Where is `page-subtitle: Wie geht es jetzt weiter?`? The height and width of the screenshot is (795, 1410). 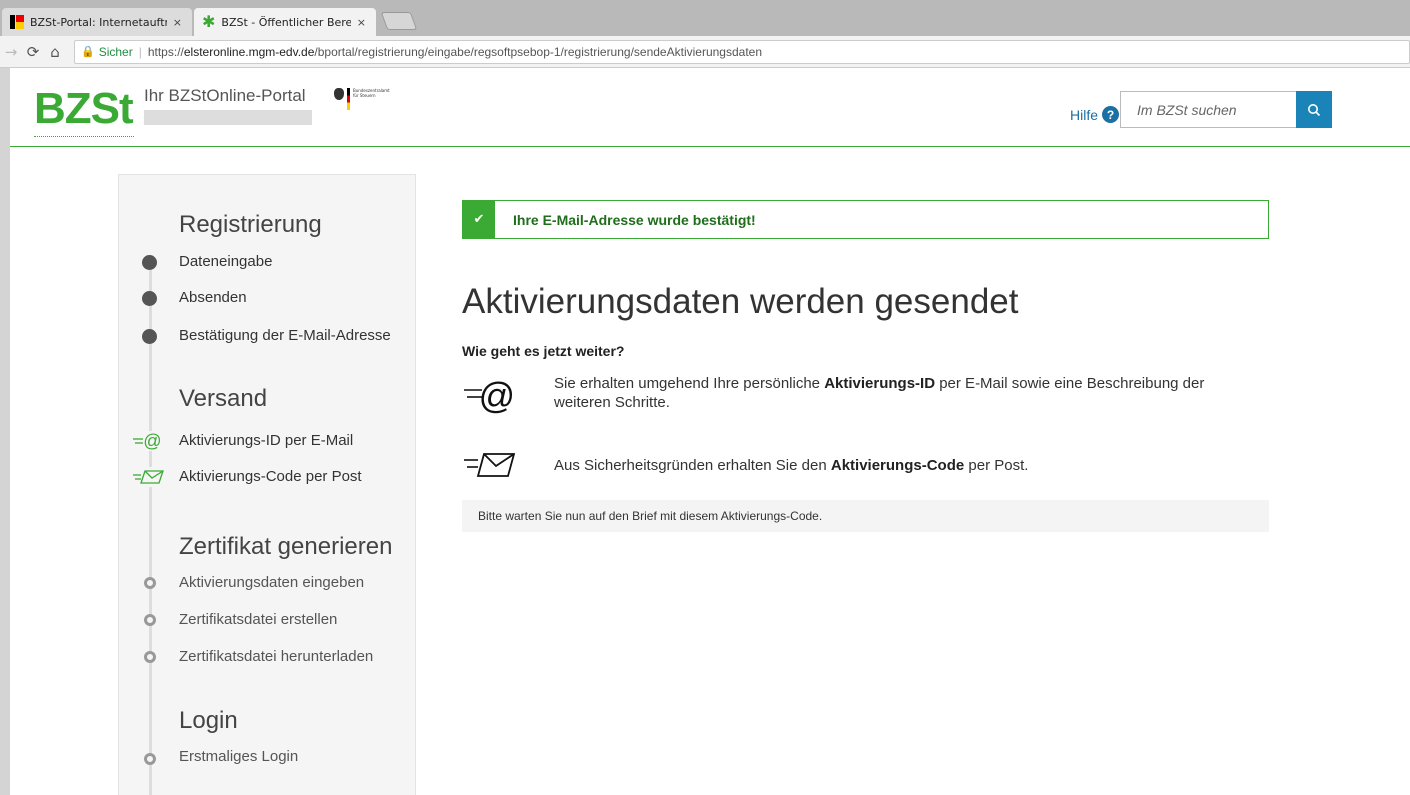
page-subtitle: Wie geht es jetzt weiter? is located at coordinates (543, 351).